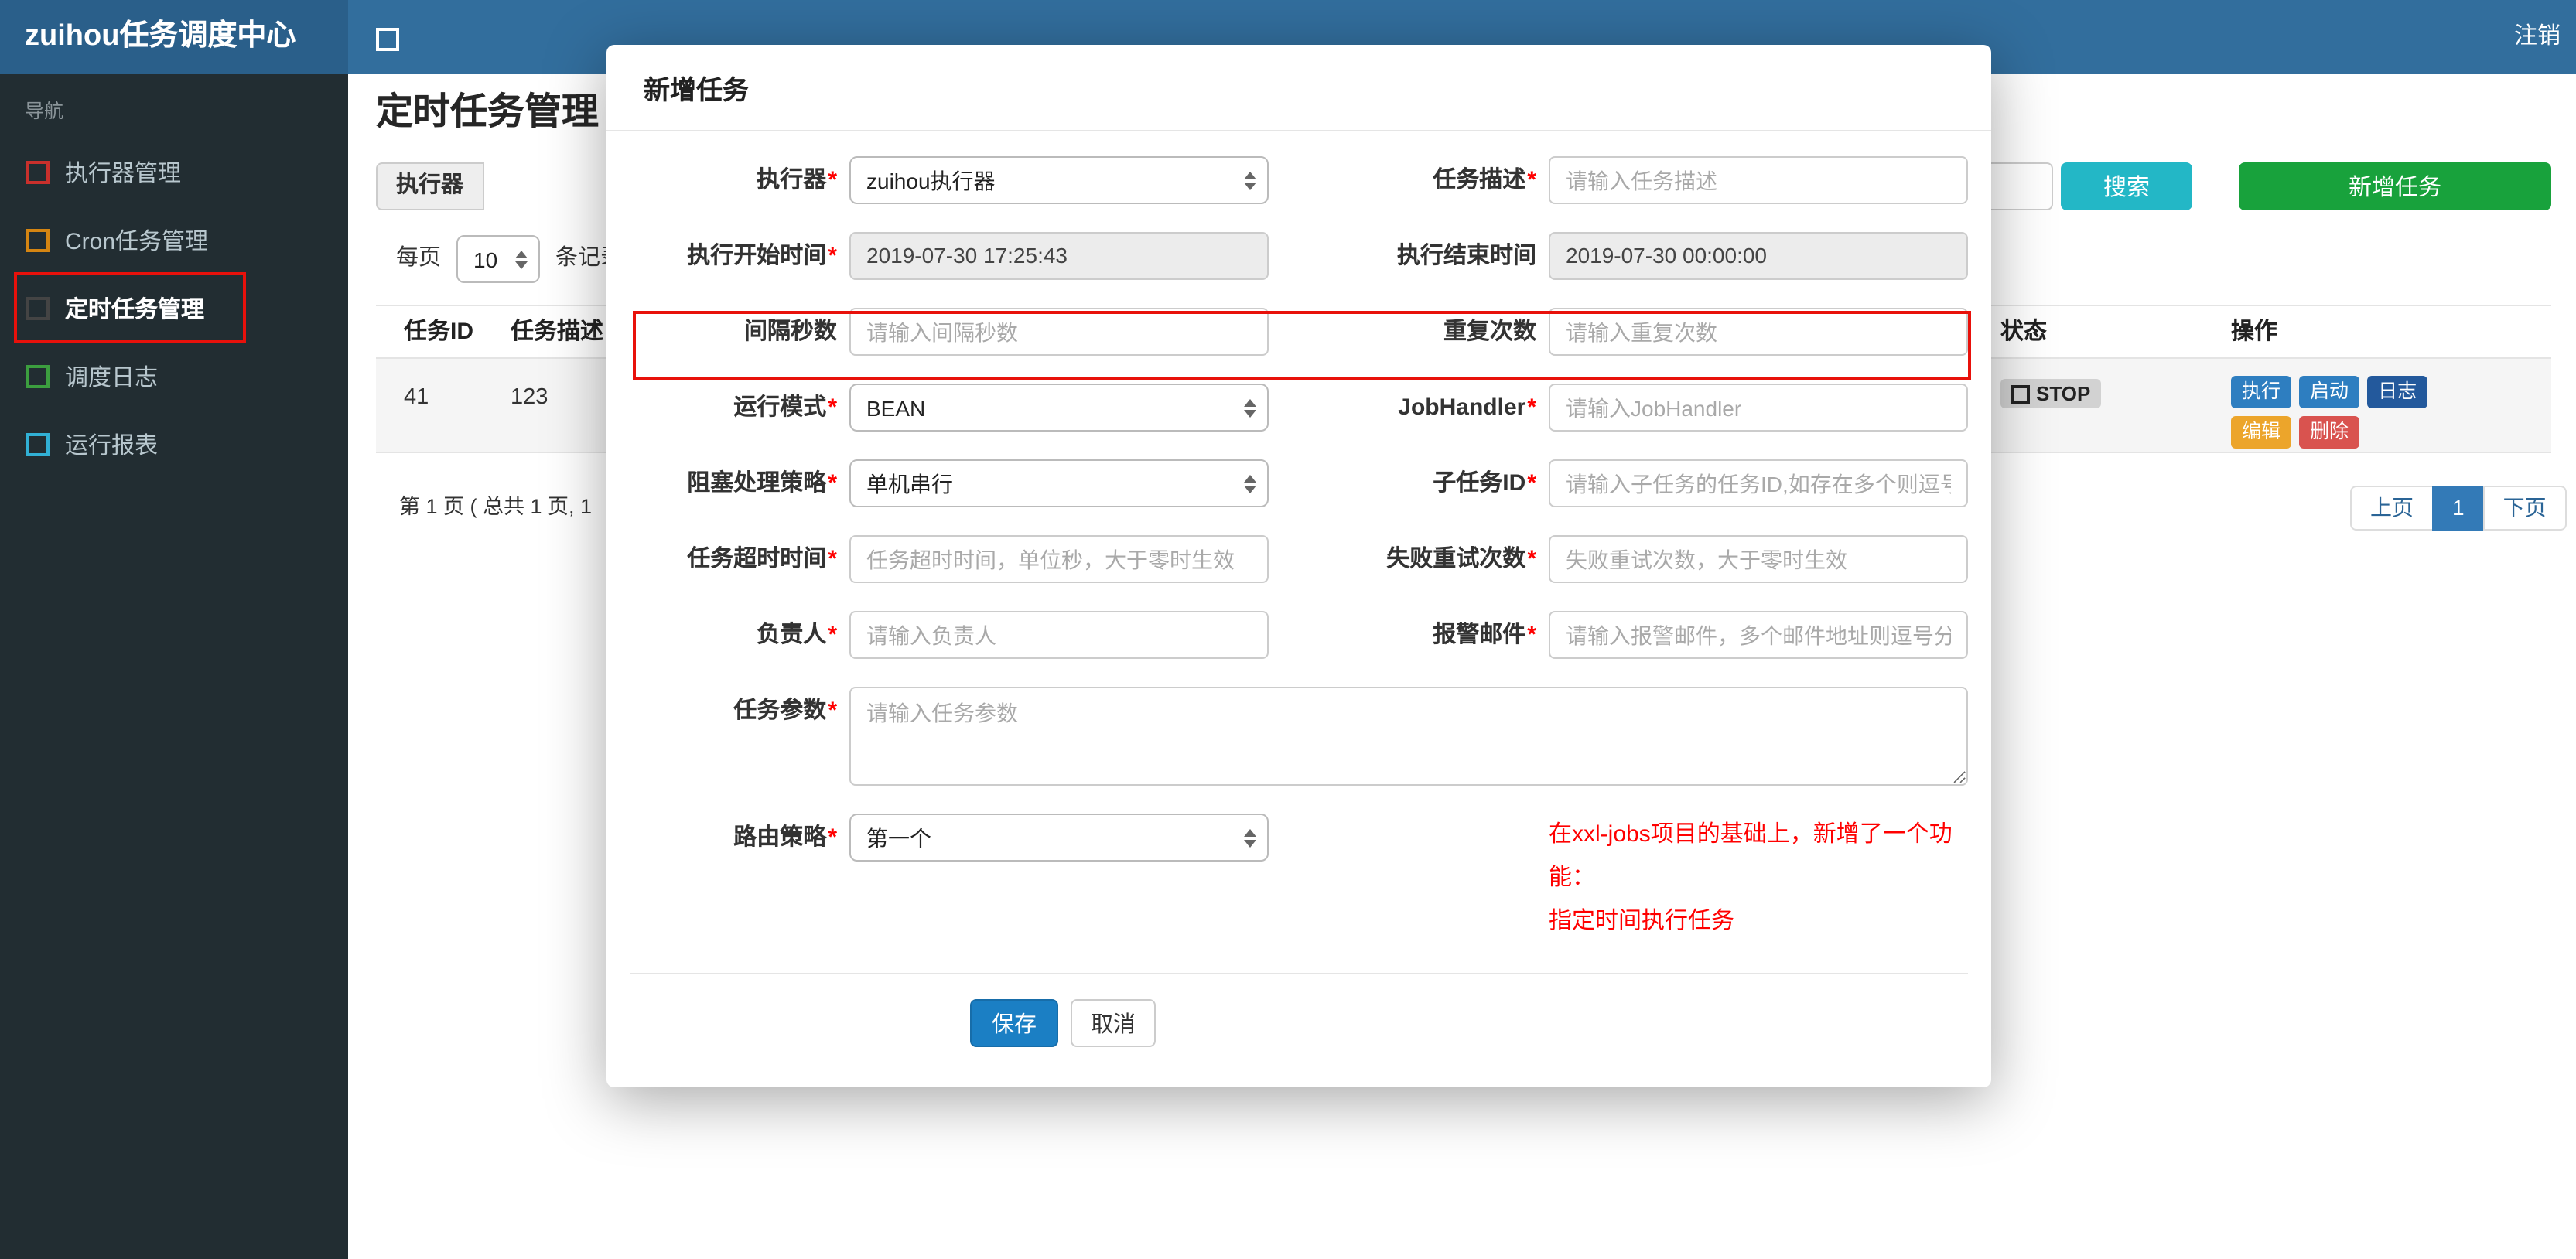  I want to click on retry-count-input, so click(1758, 559).